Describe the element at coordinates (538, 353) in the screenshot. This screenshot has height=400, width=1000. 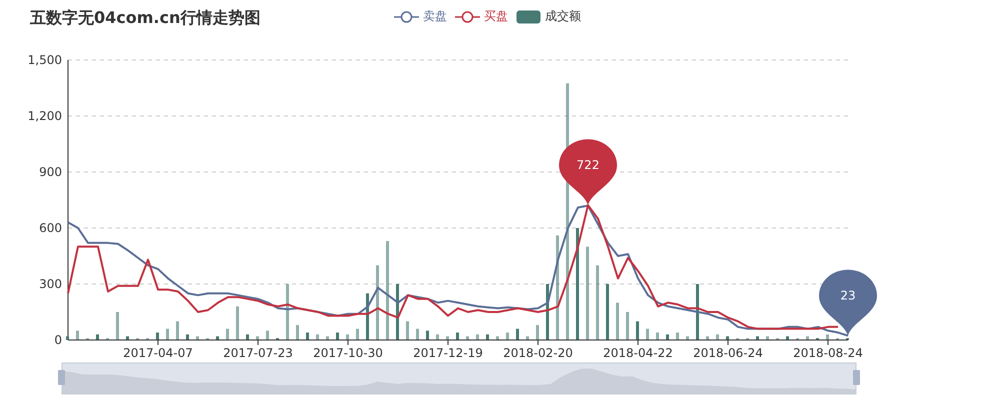
I see `x-tick-label: 2018-02-20` at that location.